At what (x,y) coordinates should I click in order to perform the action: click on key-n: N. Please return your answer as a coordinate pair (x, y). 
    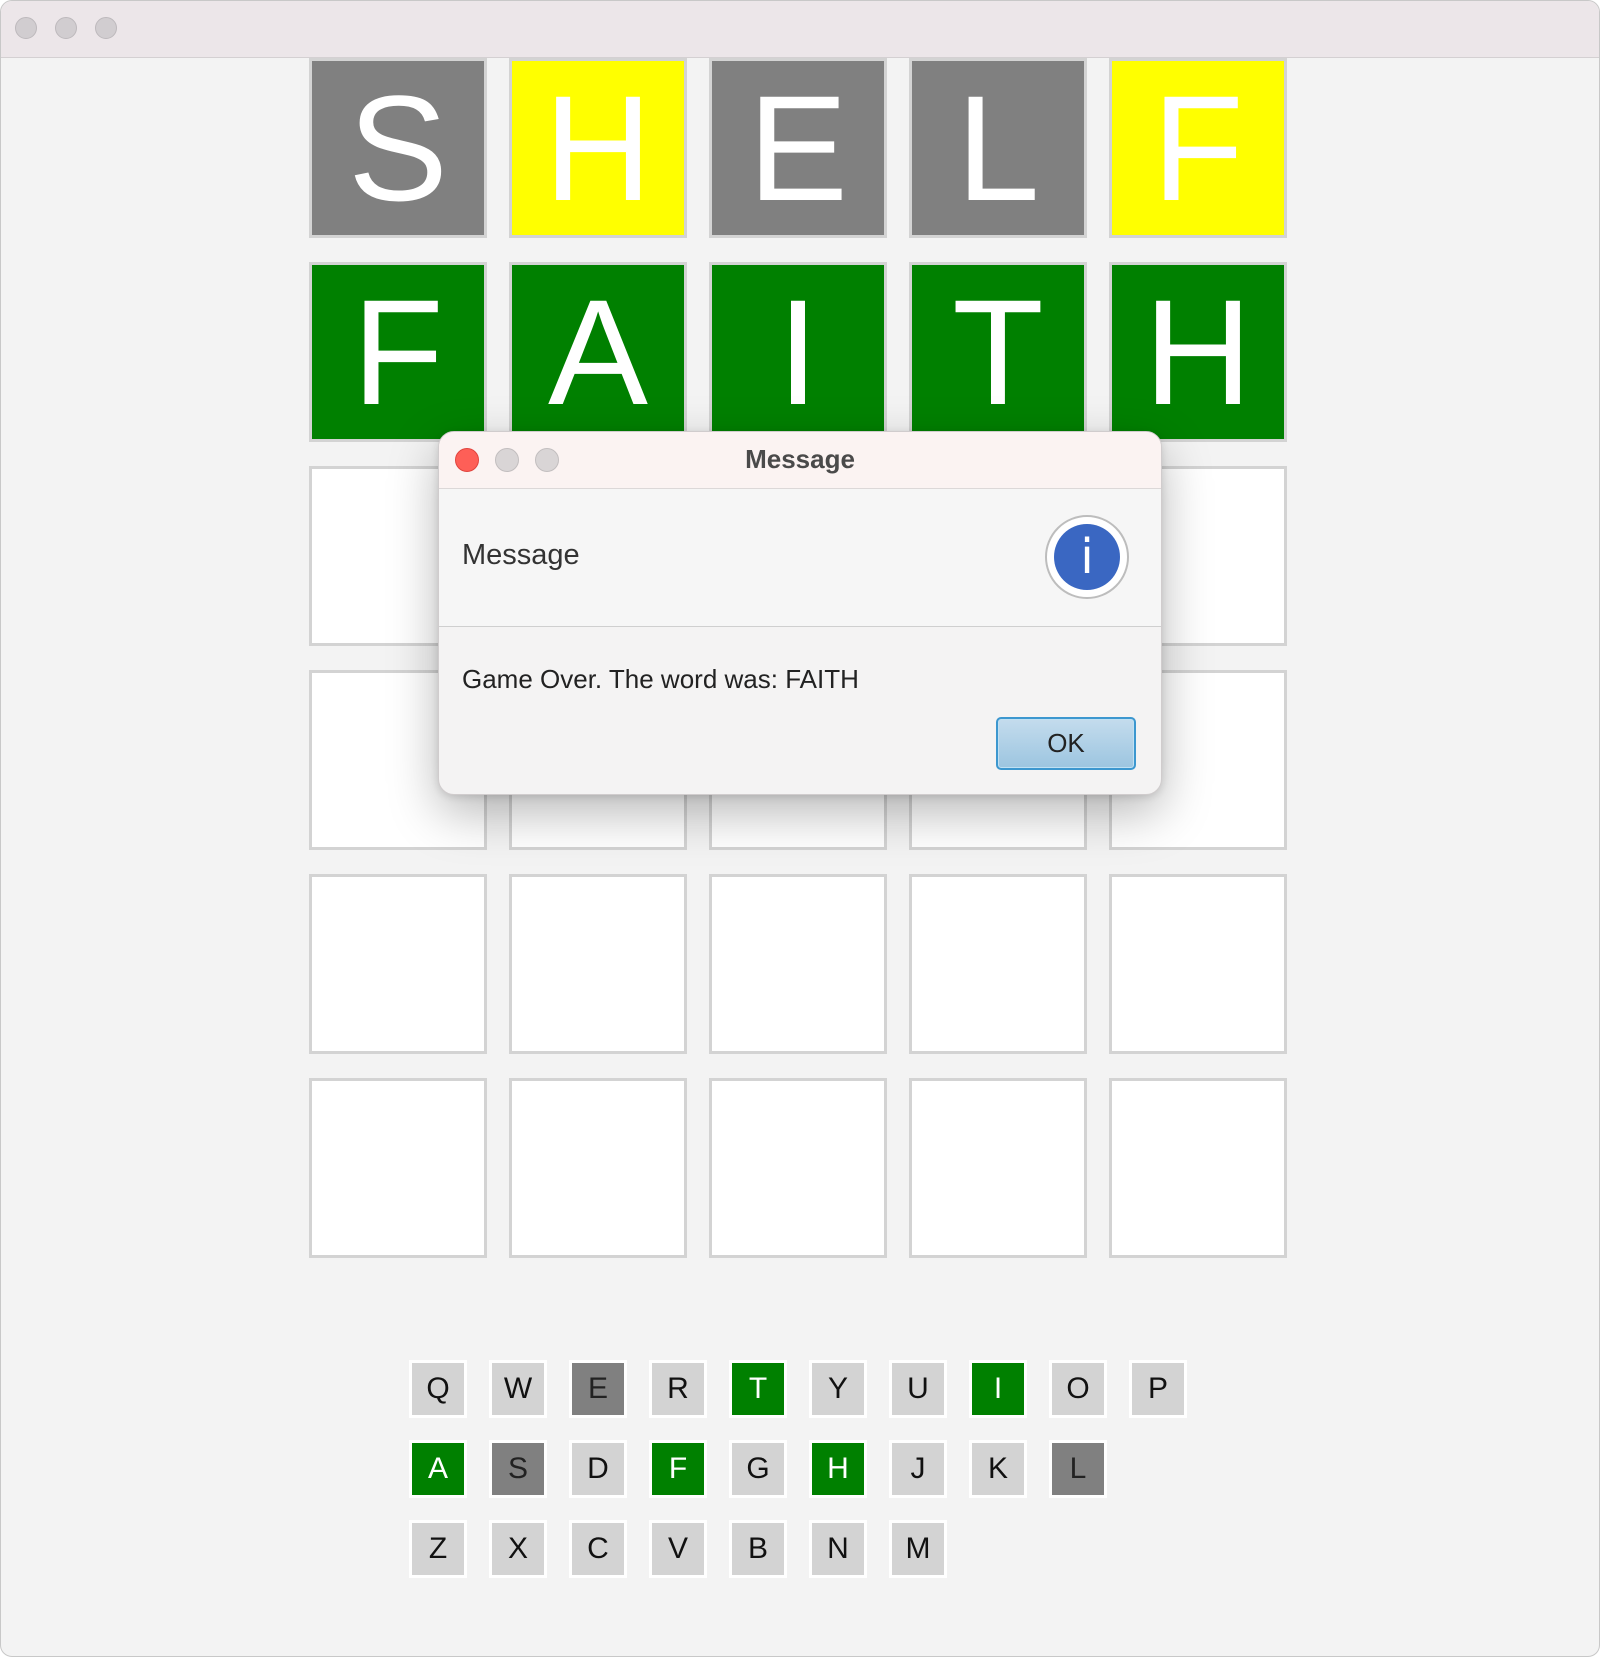
    Looking at the image, I should click on (838, 1549).